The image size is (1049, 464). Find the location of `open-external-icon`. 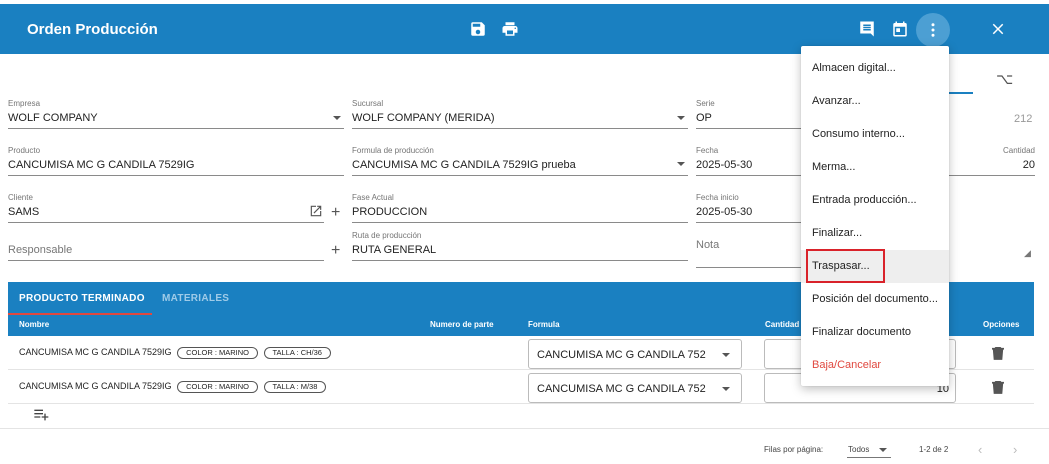

open-external-icon is located at coordinates (316, 211).